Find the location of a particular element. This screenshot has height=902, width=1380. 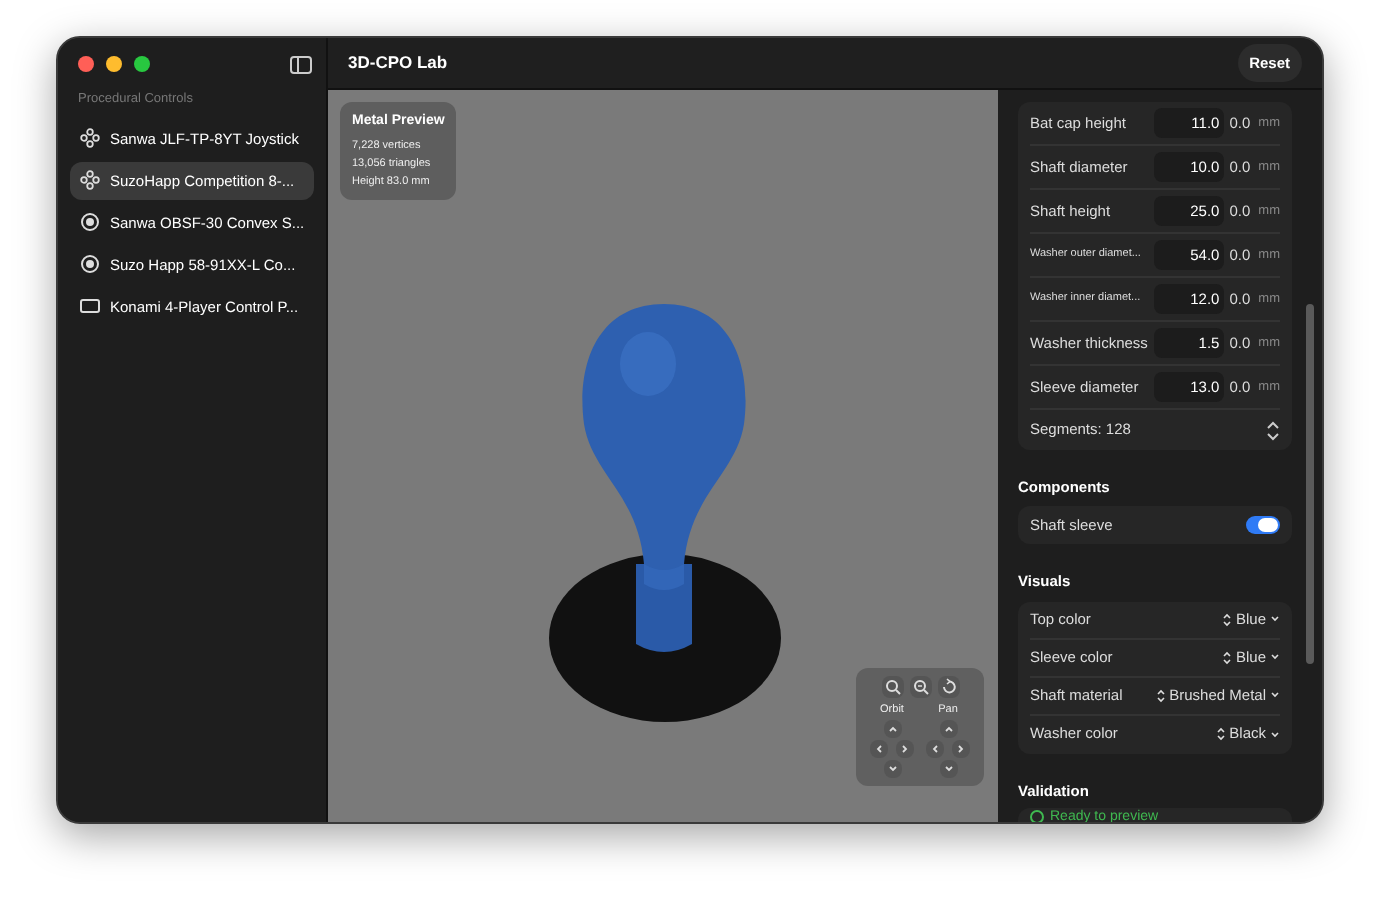

zoom-button is located at coordinates (142, 64).